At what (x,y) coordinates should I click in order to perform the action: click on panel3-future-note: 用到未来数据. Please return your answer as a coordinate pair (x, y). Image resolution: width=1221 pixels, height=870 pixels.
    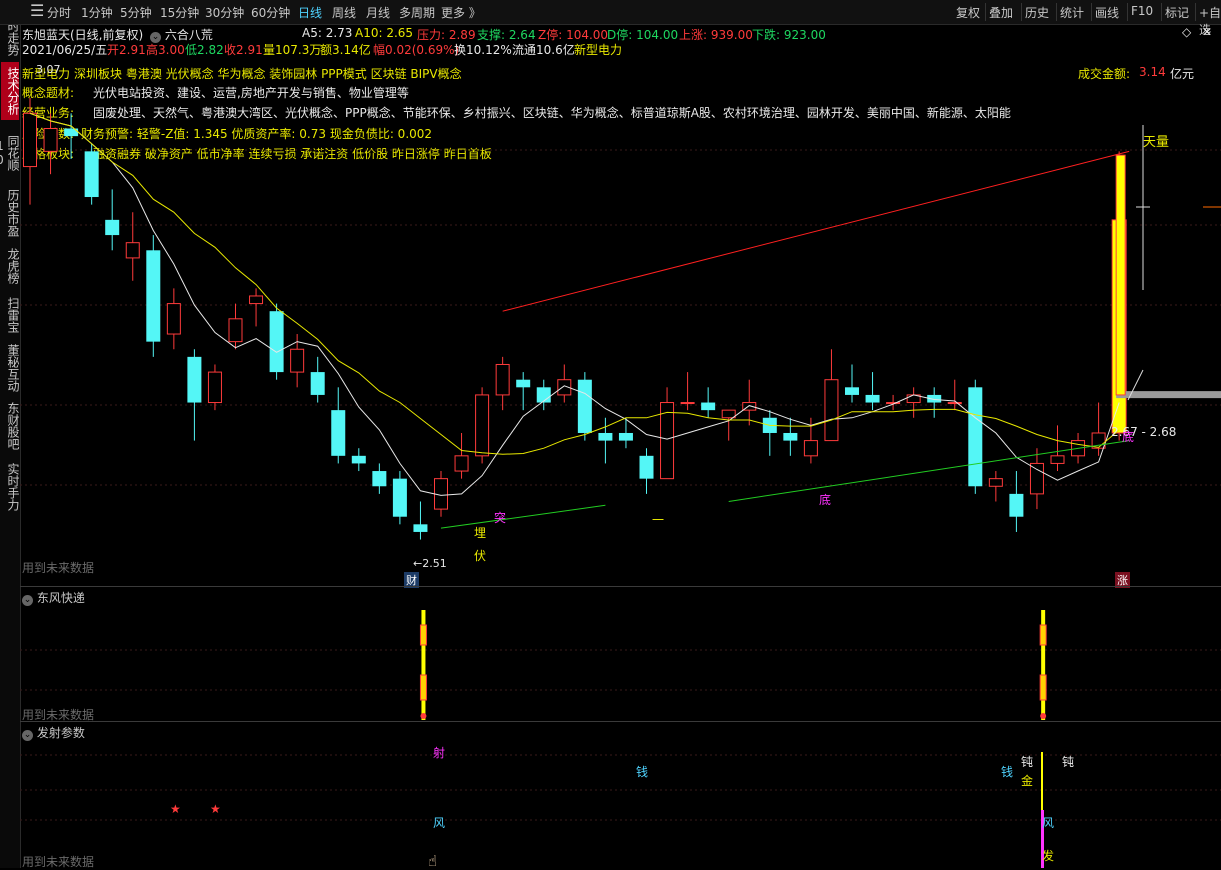
    Looking at the image, I should click on (58, 862).